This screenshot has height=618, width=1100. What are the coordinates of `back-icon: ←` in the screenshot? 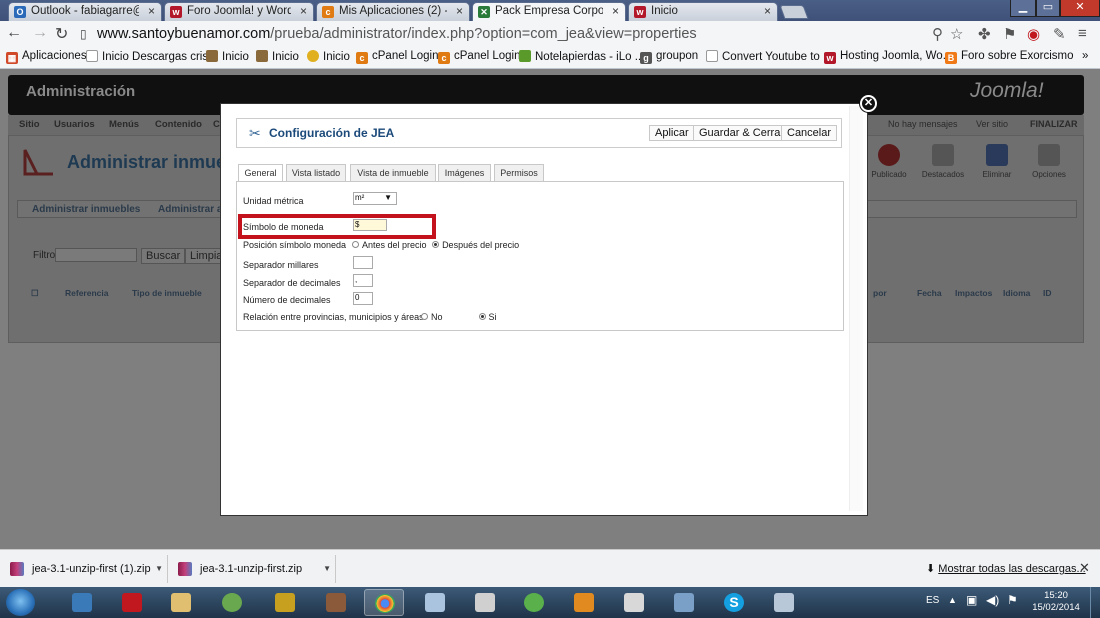 It's located at (14, 33).